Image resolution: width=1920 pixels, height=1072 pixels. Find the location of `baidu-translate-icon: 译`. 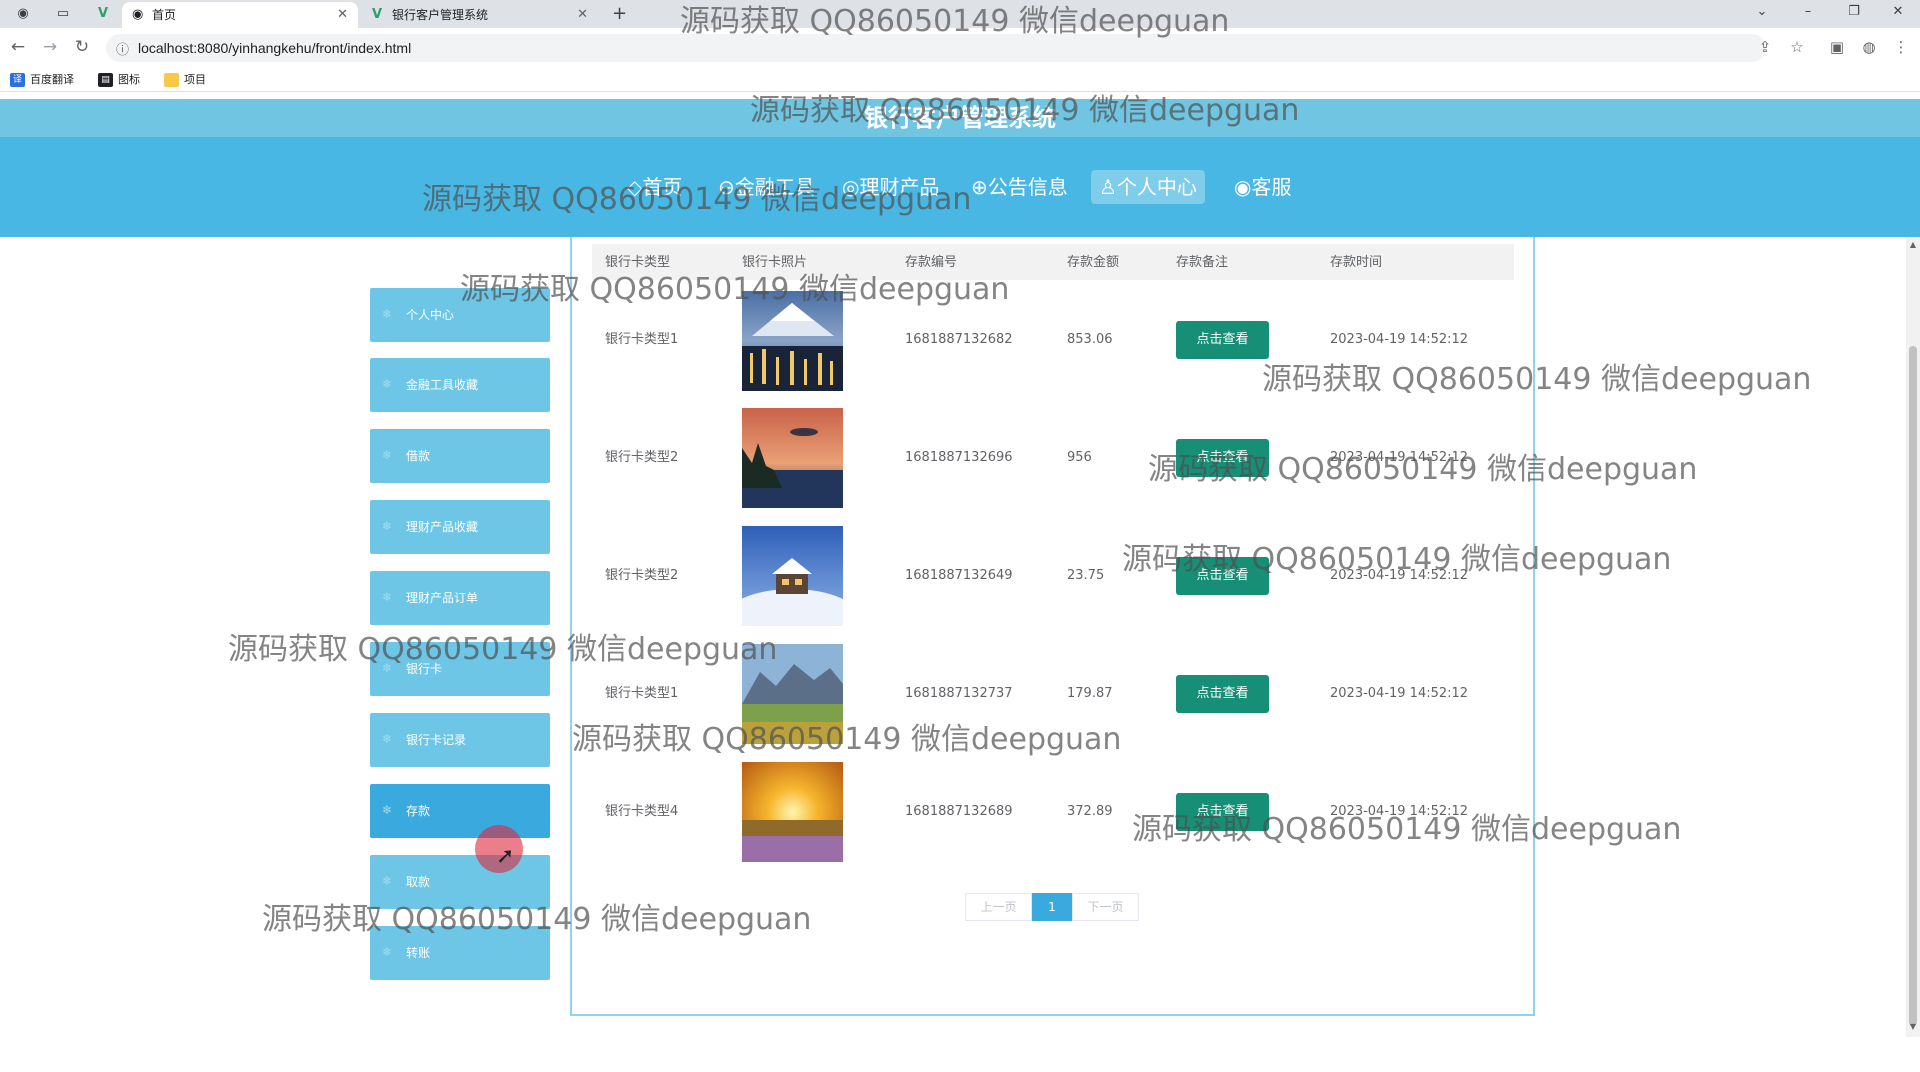

baidu-translate-icon: 译 is located at coordinates (17, 80).